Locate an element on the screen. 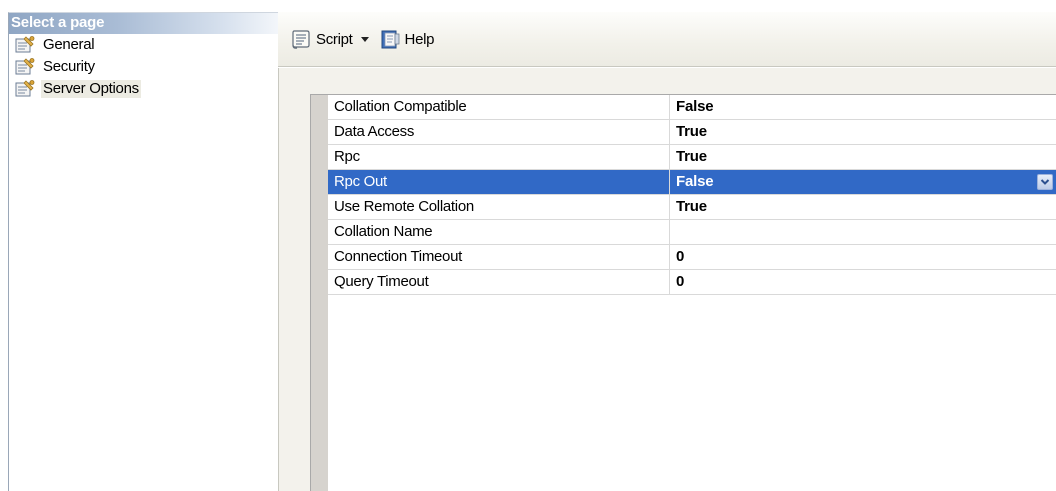 This screenshot has width=1056, height=491. property-name: Rpc Out is located at coordinates (499, 182).